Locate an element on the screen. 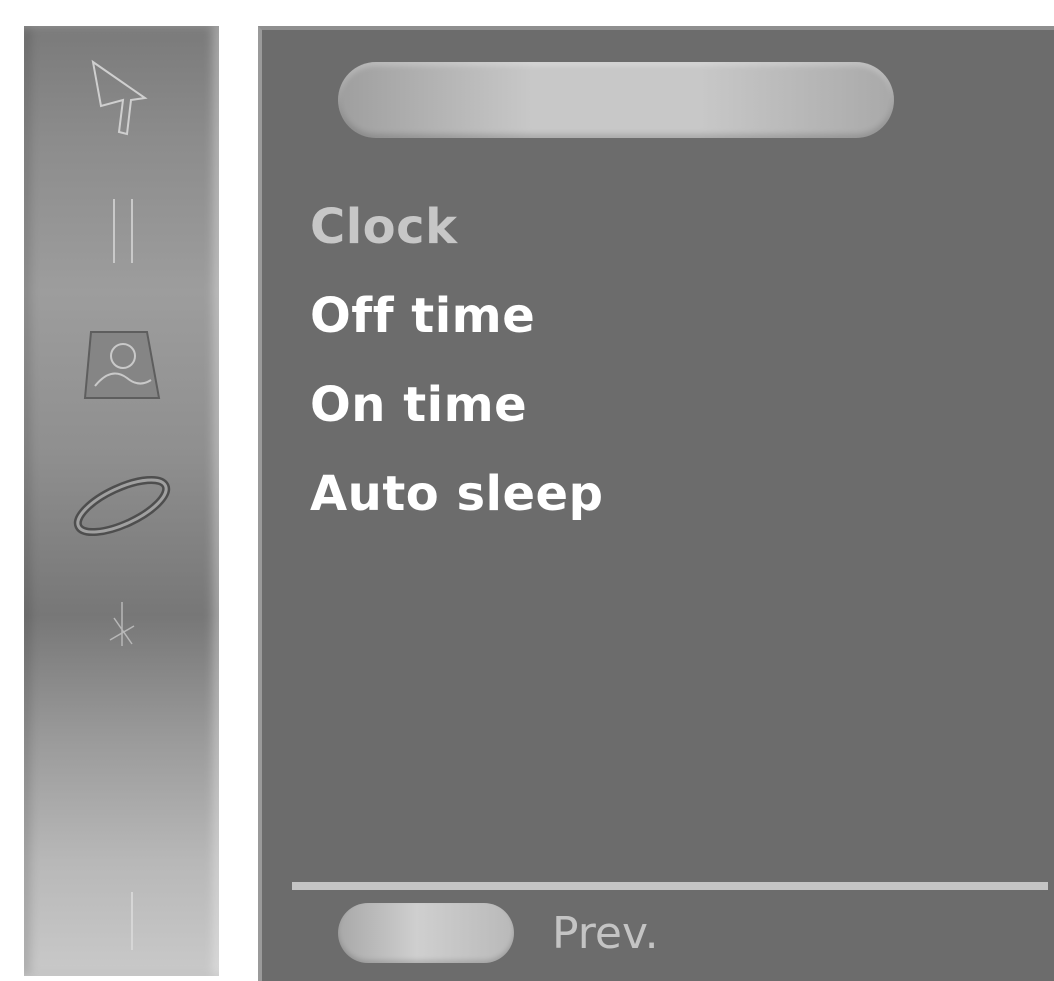  pause-icon is located at coordinates (121, 231).